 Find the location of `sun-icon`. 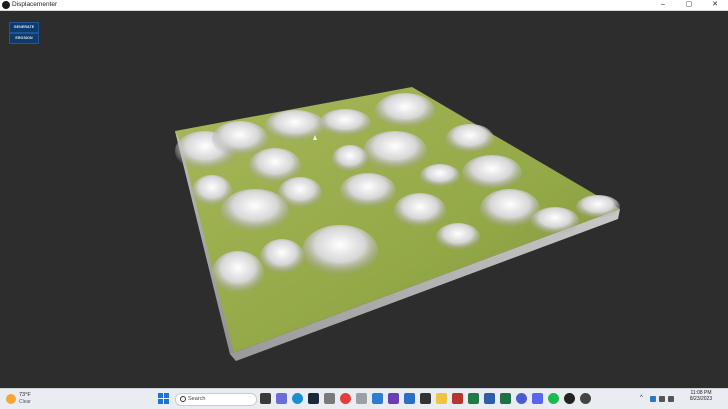

sun-icon is located at coordinates (11, 399).